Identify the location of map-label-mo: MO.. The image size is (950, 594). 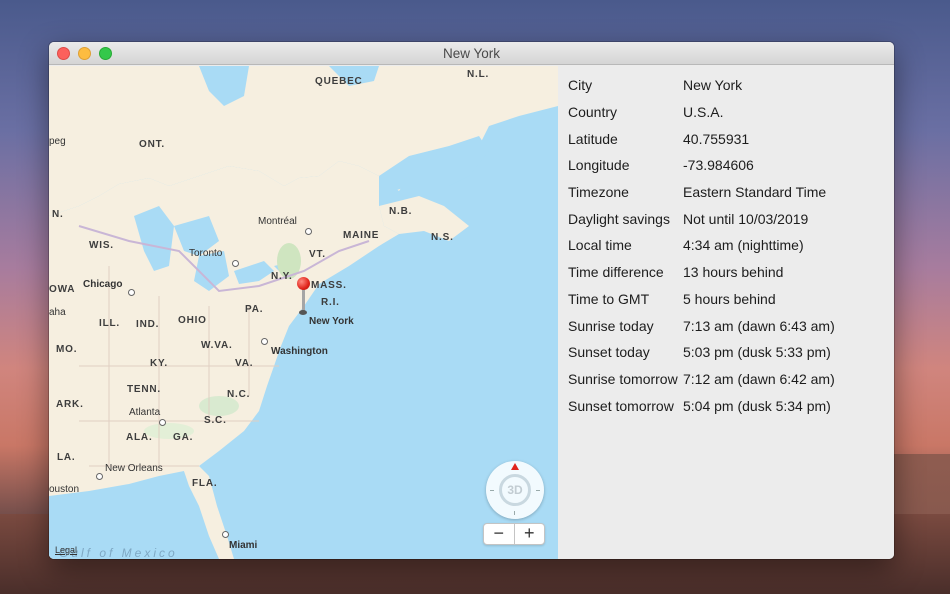
(67, 349).